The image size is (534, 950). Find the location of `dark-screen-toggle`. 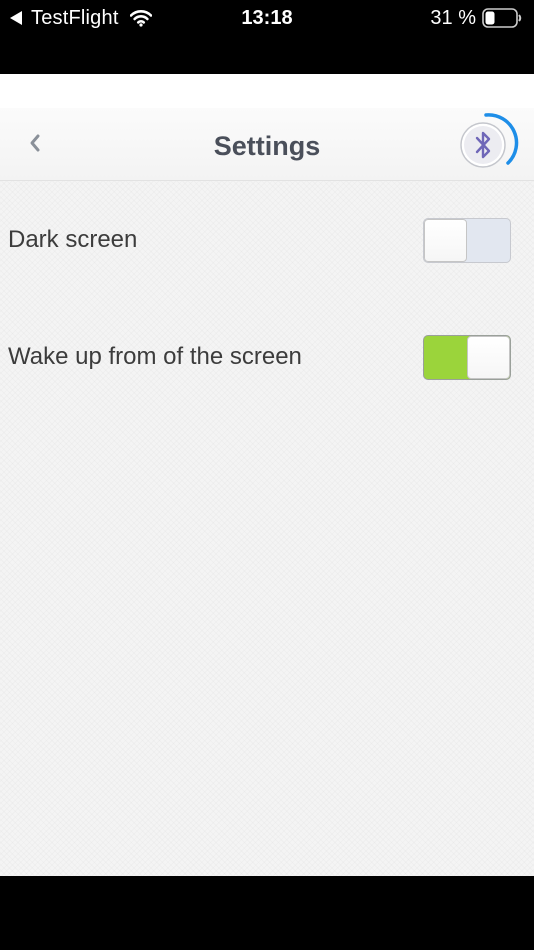

dark-screen-toggle is located at coordinates (467, 240).